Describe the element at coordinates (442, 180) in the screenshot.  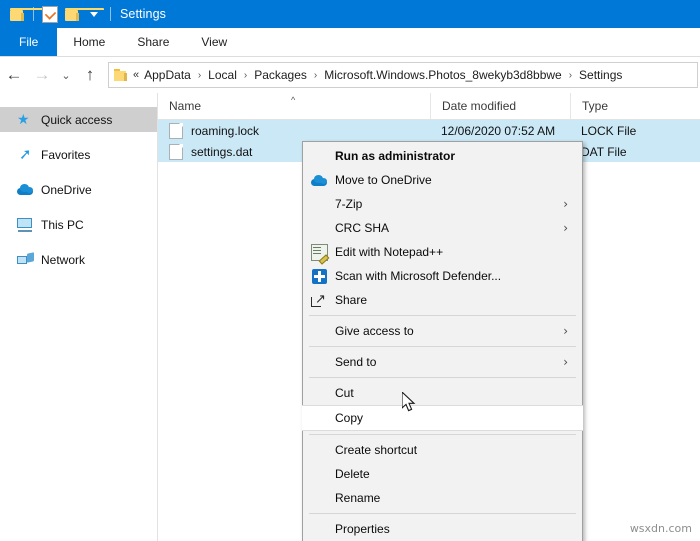
I see `menu-item-move-to-onedrive: Move to OneDrive` at that location.